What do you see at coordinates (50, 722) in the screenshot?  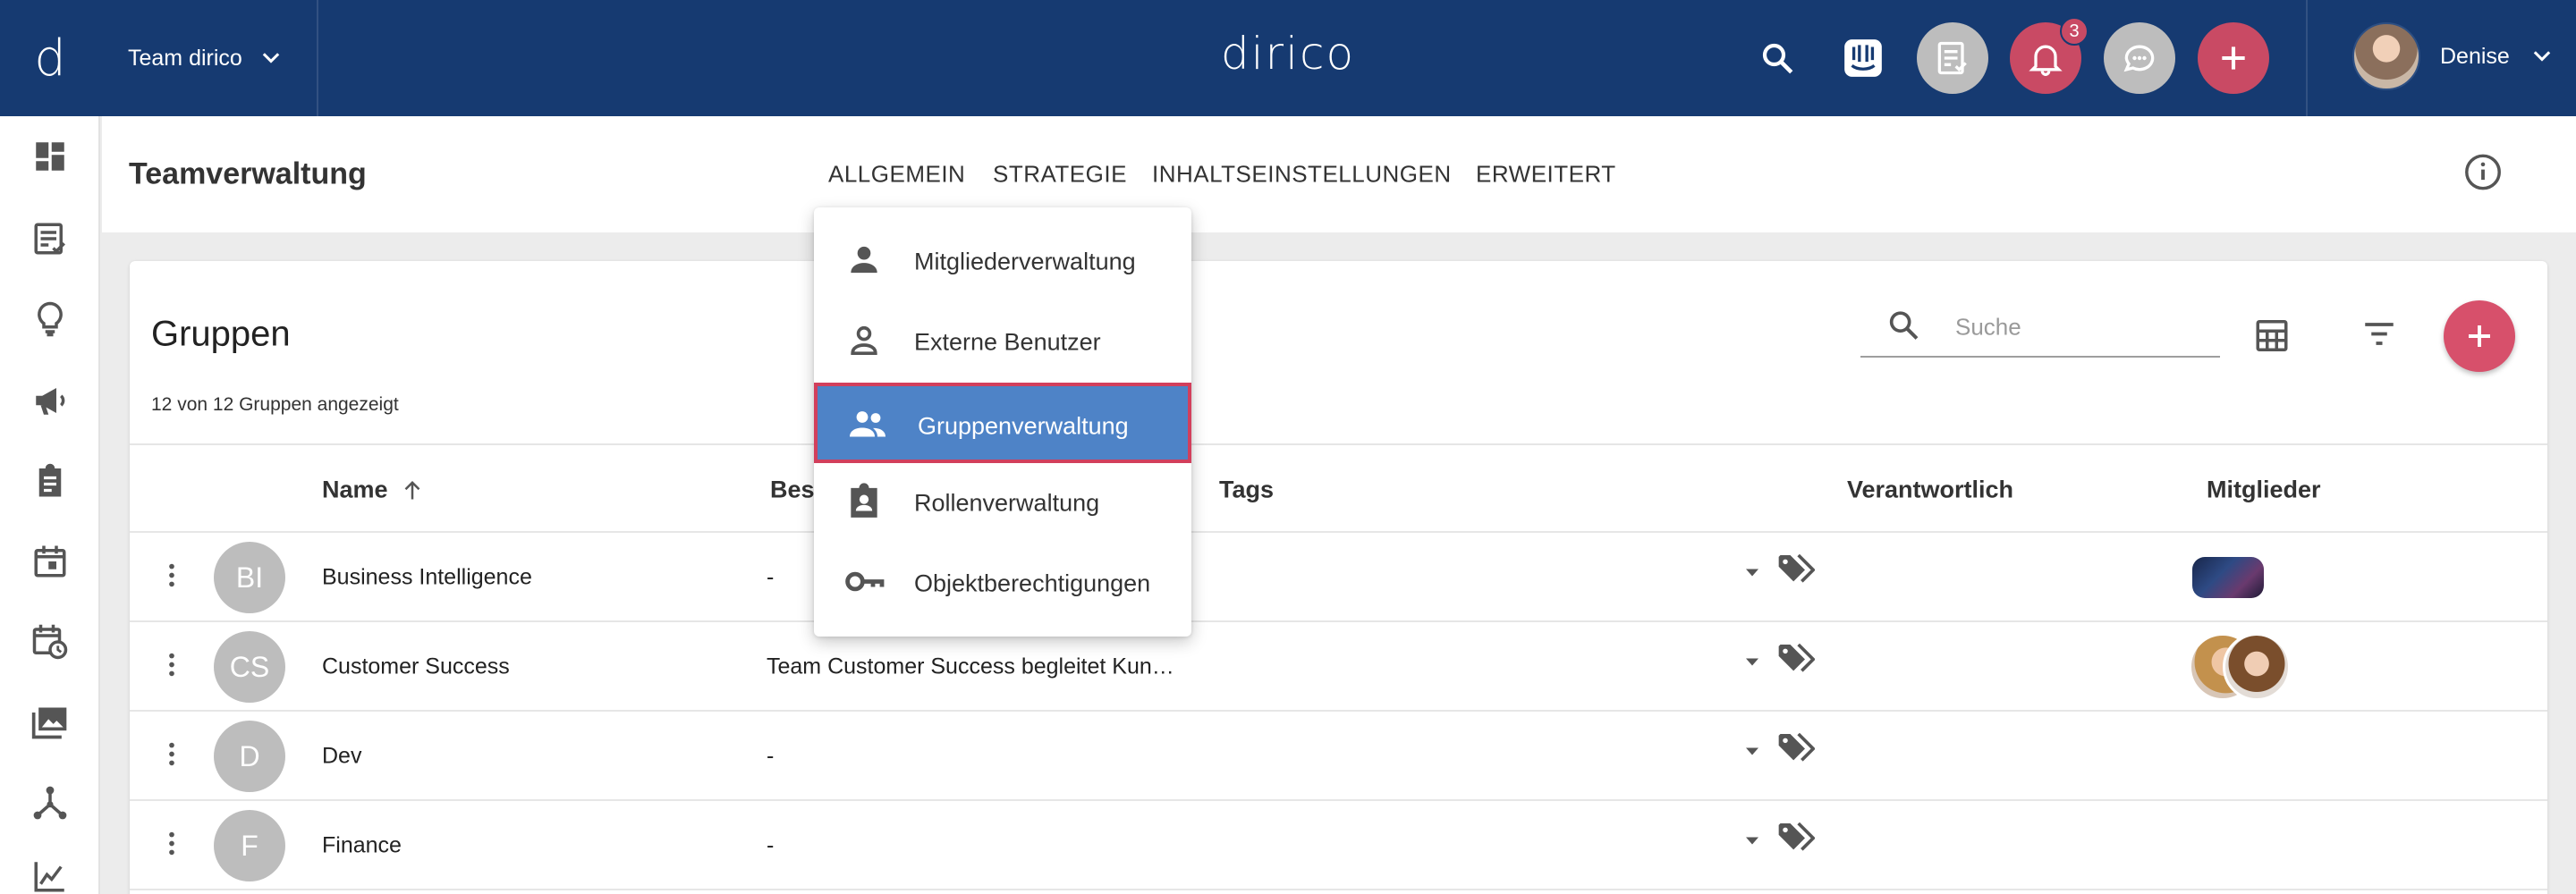 I see `sidebar-item-assets` at bounding box center [50, 722].